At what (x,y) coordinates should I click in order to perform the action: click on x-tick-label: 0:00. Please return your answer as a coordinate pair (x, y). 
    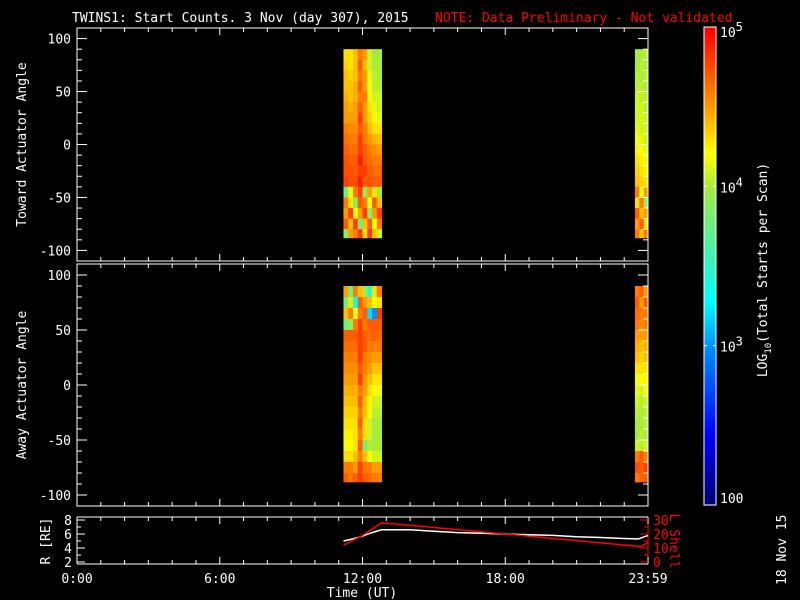
    Looking at the image, I should click on (76, 579).